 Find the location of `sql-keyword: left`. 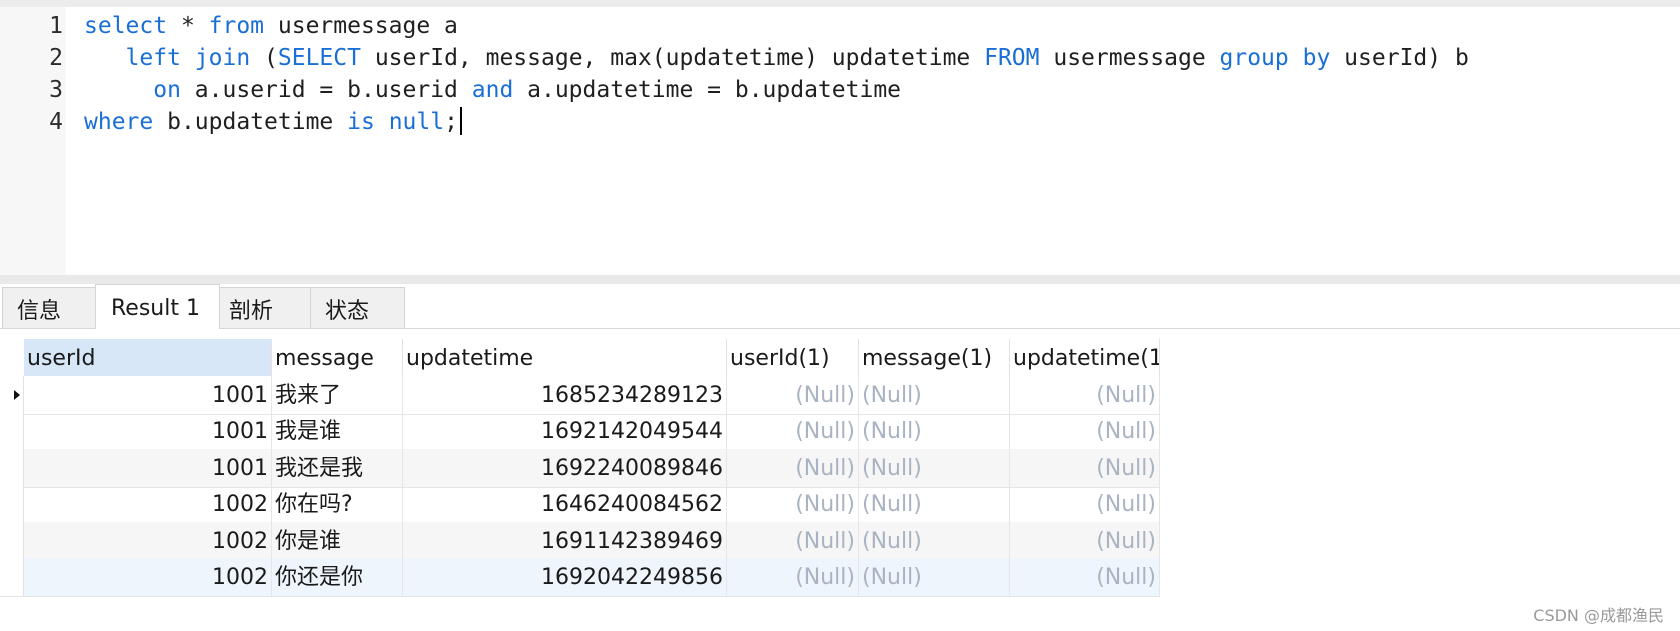

sql-keyword: left is located at coordinates (153, 58).